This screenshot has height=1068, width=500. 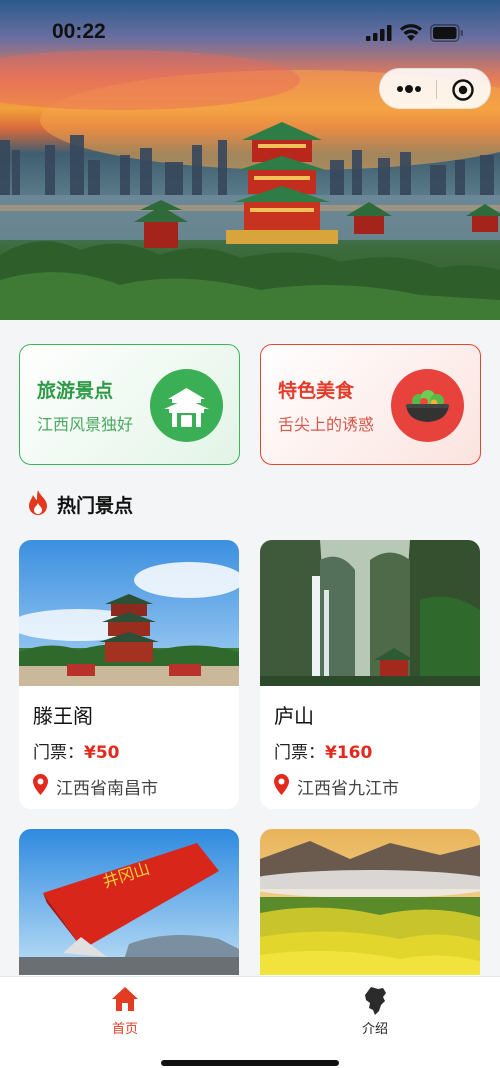 What do you see at coordinates (446, 33) in the screenshot?
I see `battery-icon` at bounding box center [446, 33].